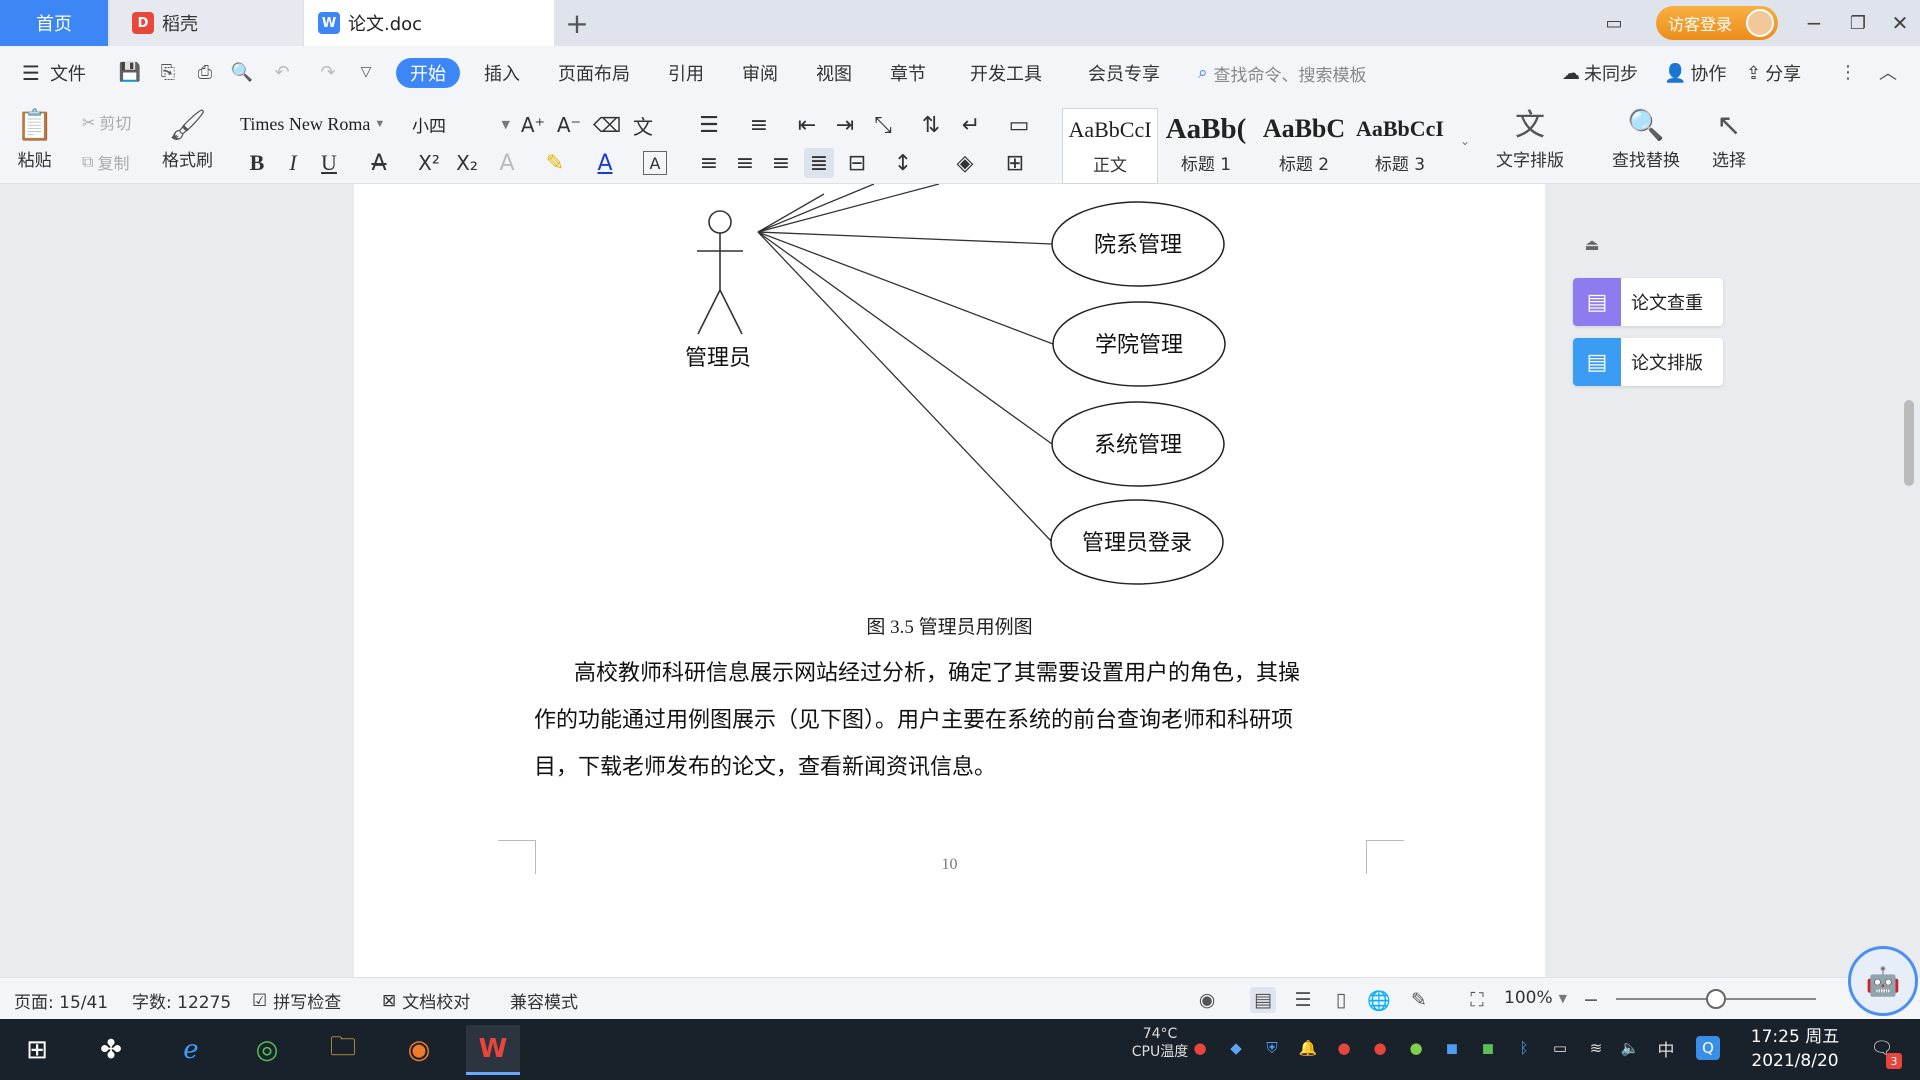  Describe the element at coordinates (1419, 1000) in the screenshot. I see `write-mode-icon: ✎` at that location.